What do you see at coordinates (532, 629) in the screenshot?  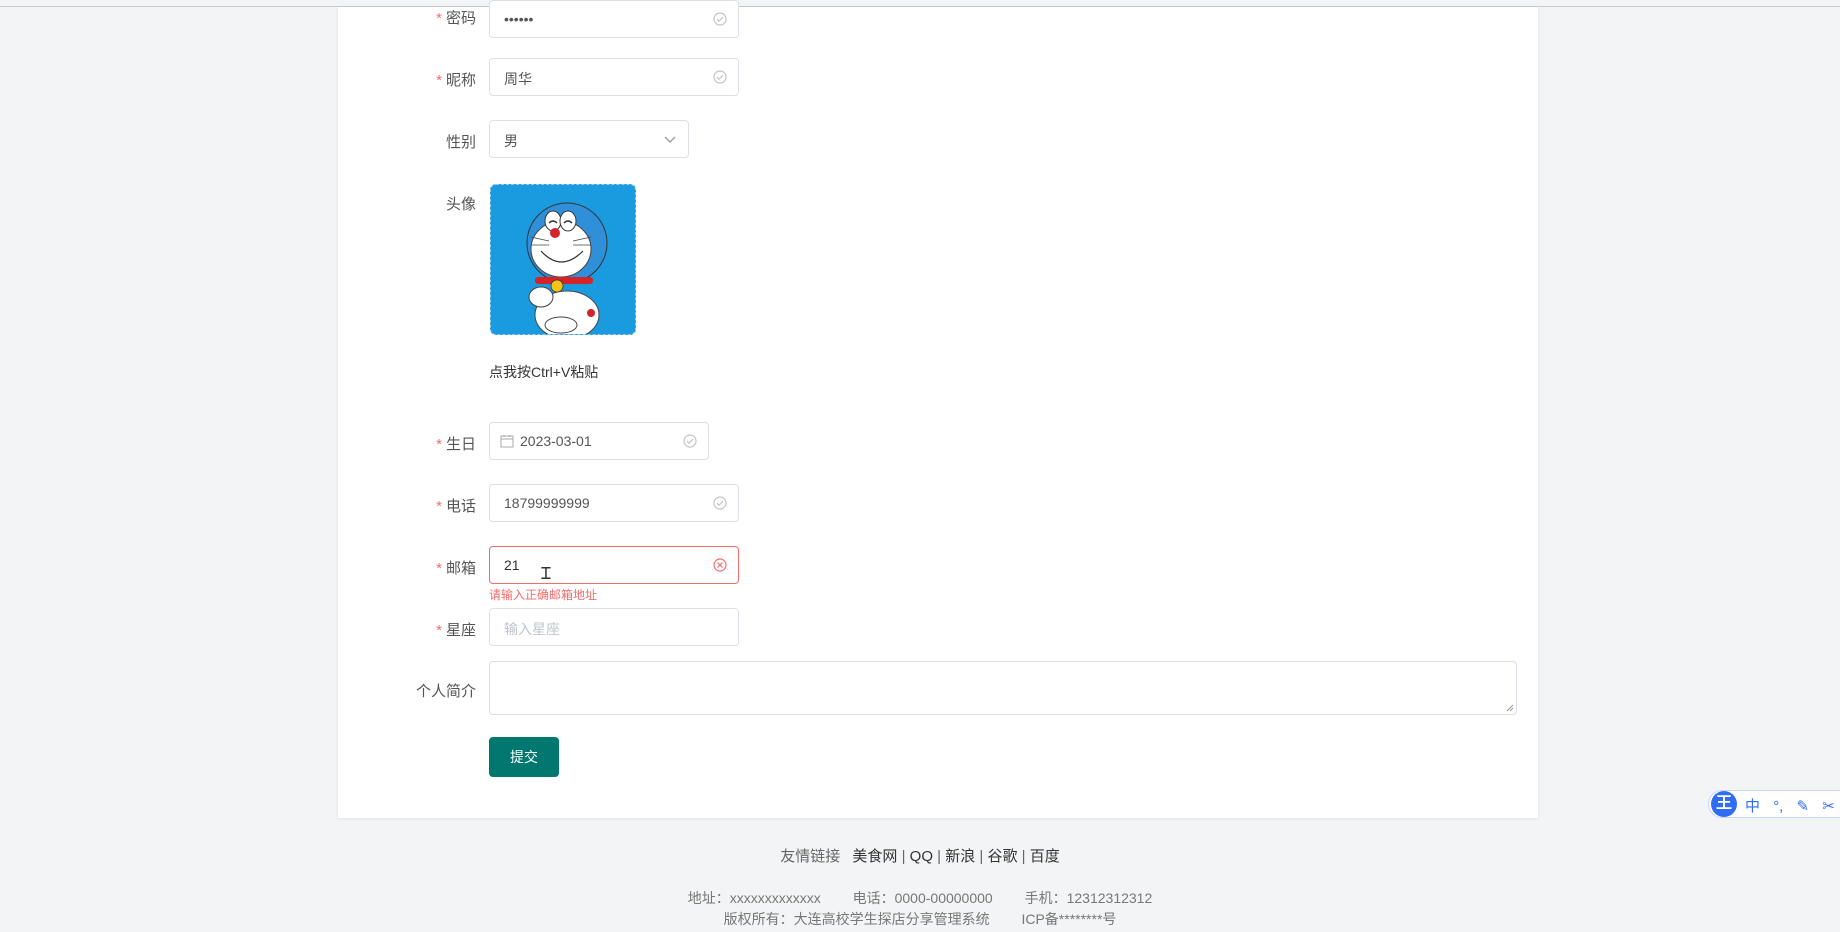 I see `constellation-placeholder: 输入星座` at bounding box center [532, 629].